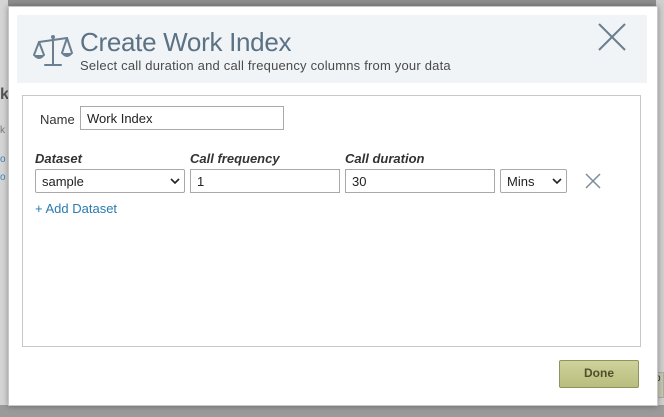 This screenshot has height=417, width=664. What do you see at coordinates (235, 158) in the screenshot?
I see `call-frequency-column-header: Call frequency` at bounding box center [235, 158].